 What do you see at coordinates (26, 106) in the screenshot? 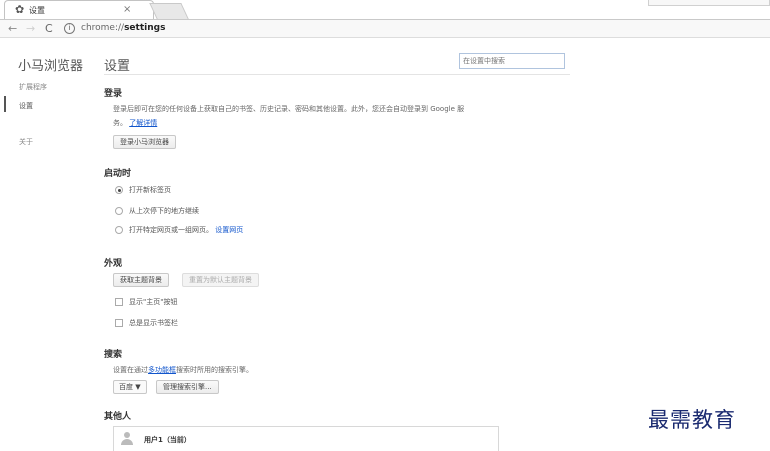
I see `sidebar-item-settings: 设置` at bounding box center [26, 106].